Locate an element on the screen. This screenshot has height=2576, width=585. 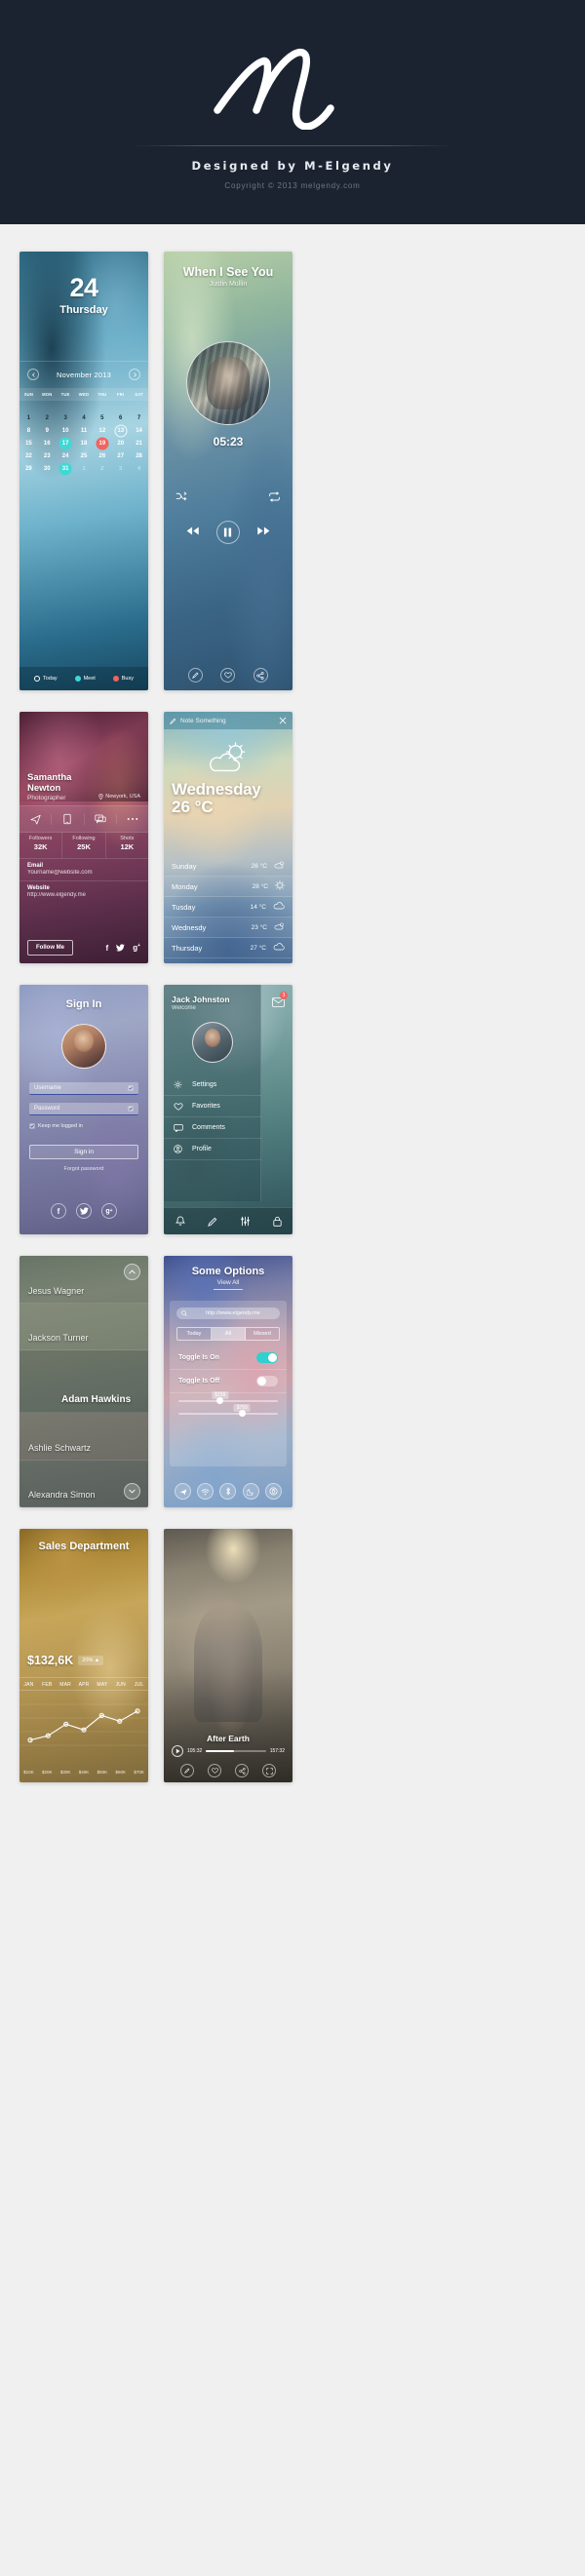
music-edit-button is located at coordinates (196, 675).